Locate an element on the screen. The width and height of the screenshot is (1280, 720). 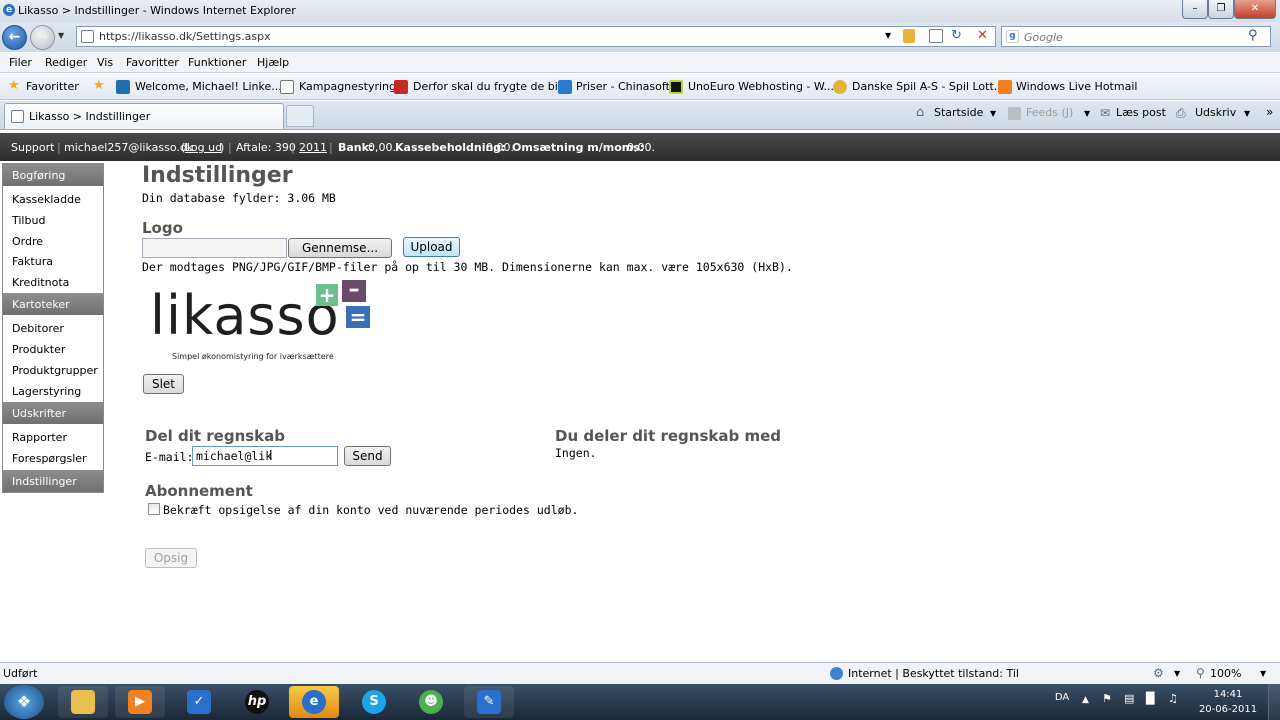
fav-item-chinasoft: Priser - Chinasoft is located at coordinates (623, 86).